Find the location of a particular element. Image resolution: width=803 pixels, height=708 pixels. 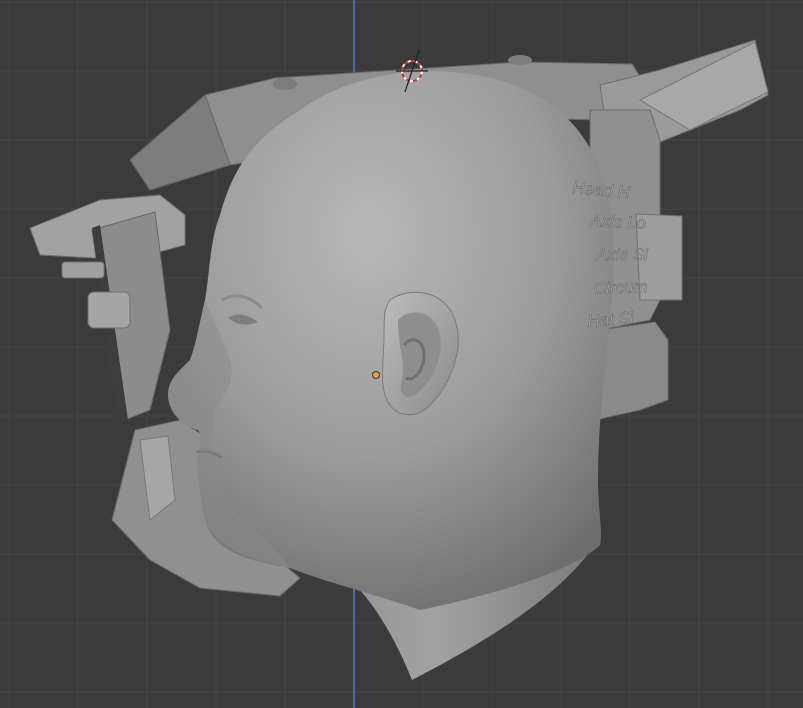

object-origin-point is located at coordinates (376, 375).